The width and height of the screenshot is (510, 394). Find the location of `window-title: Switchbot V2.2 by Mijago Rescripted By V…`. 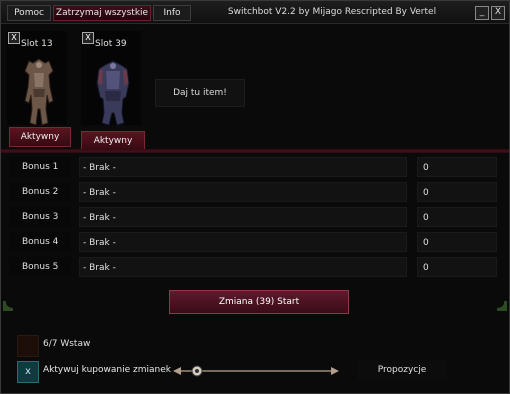

window-title: Switchbot V2.2 by Mijago Rescripted By V… is located at coordinates (332, 12).